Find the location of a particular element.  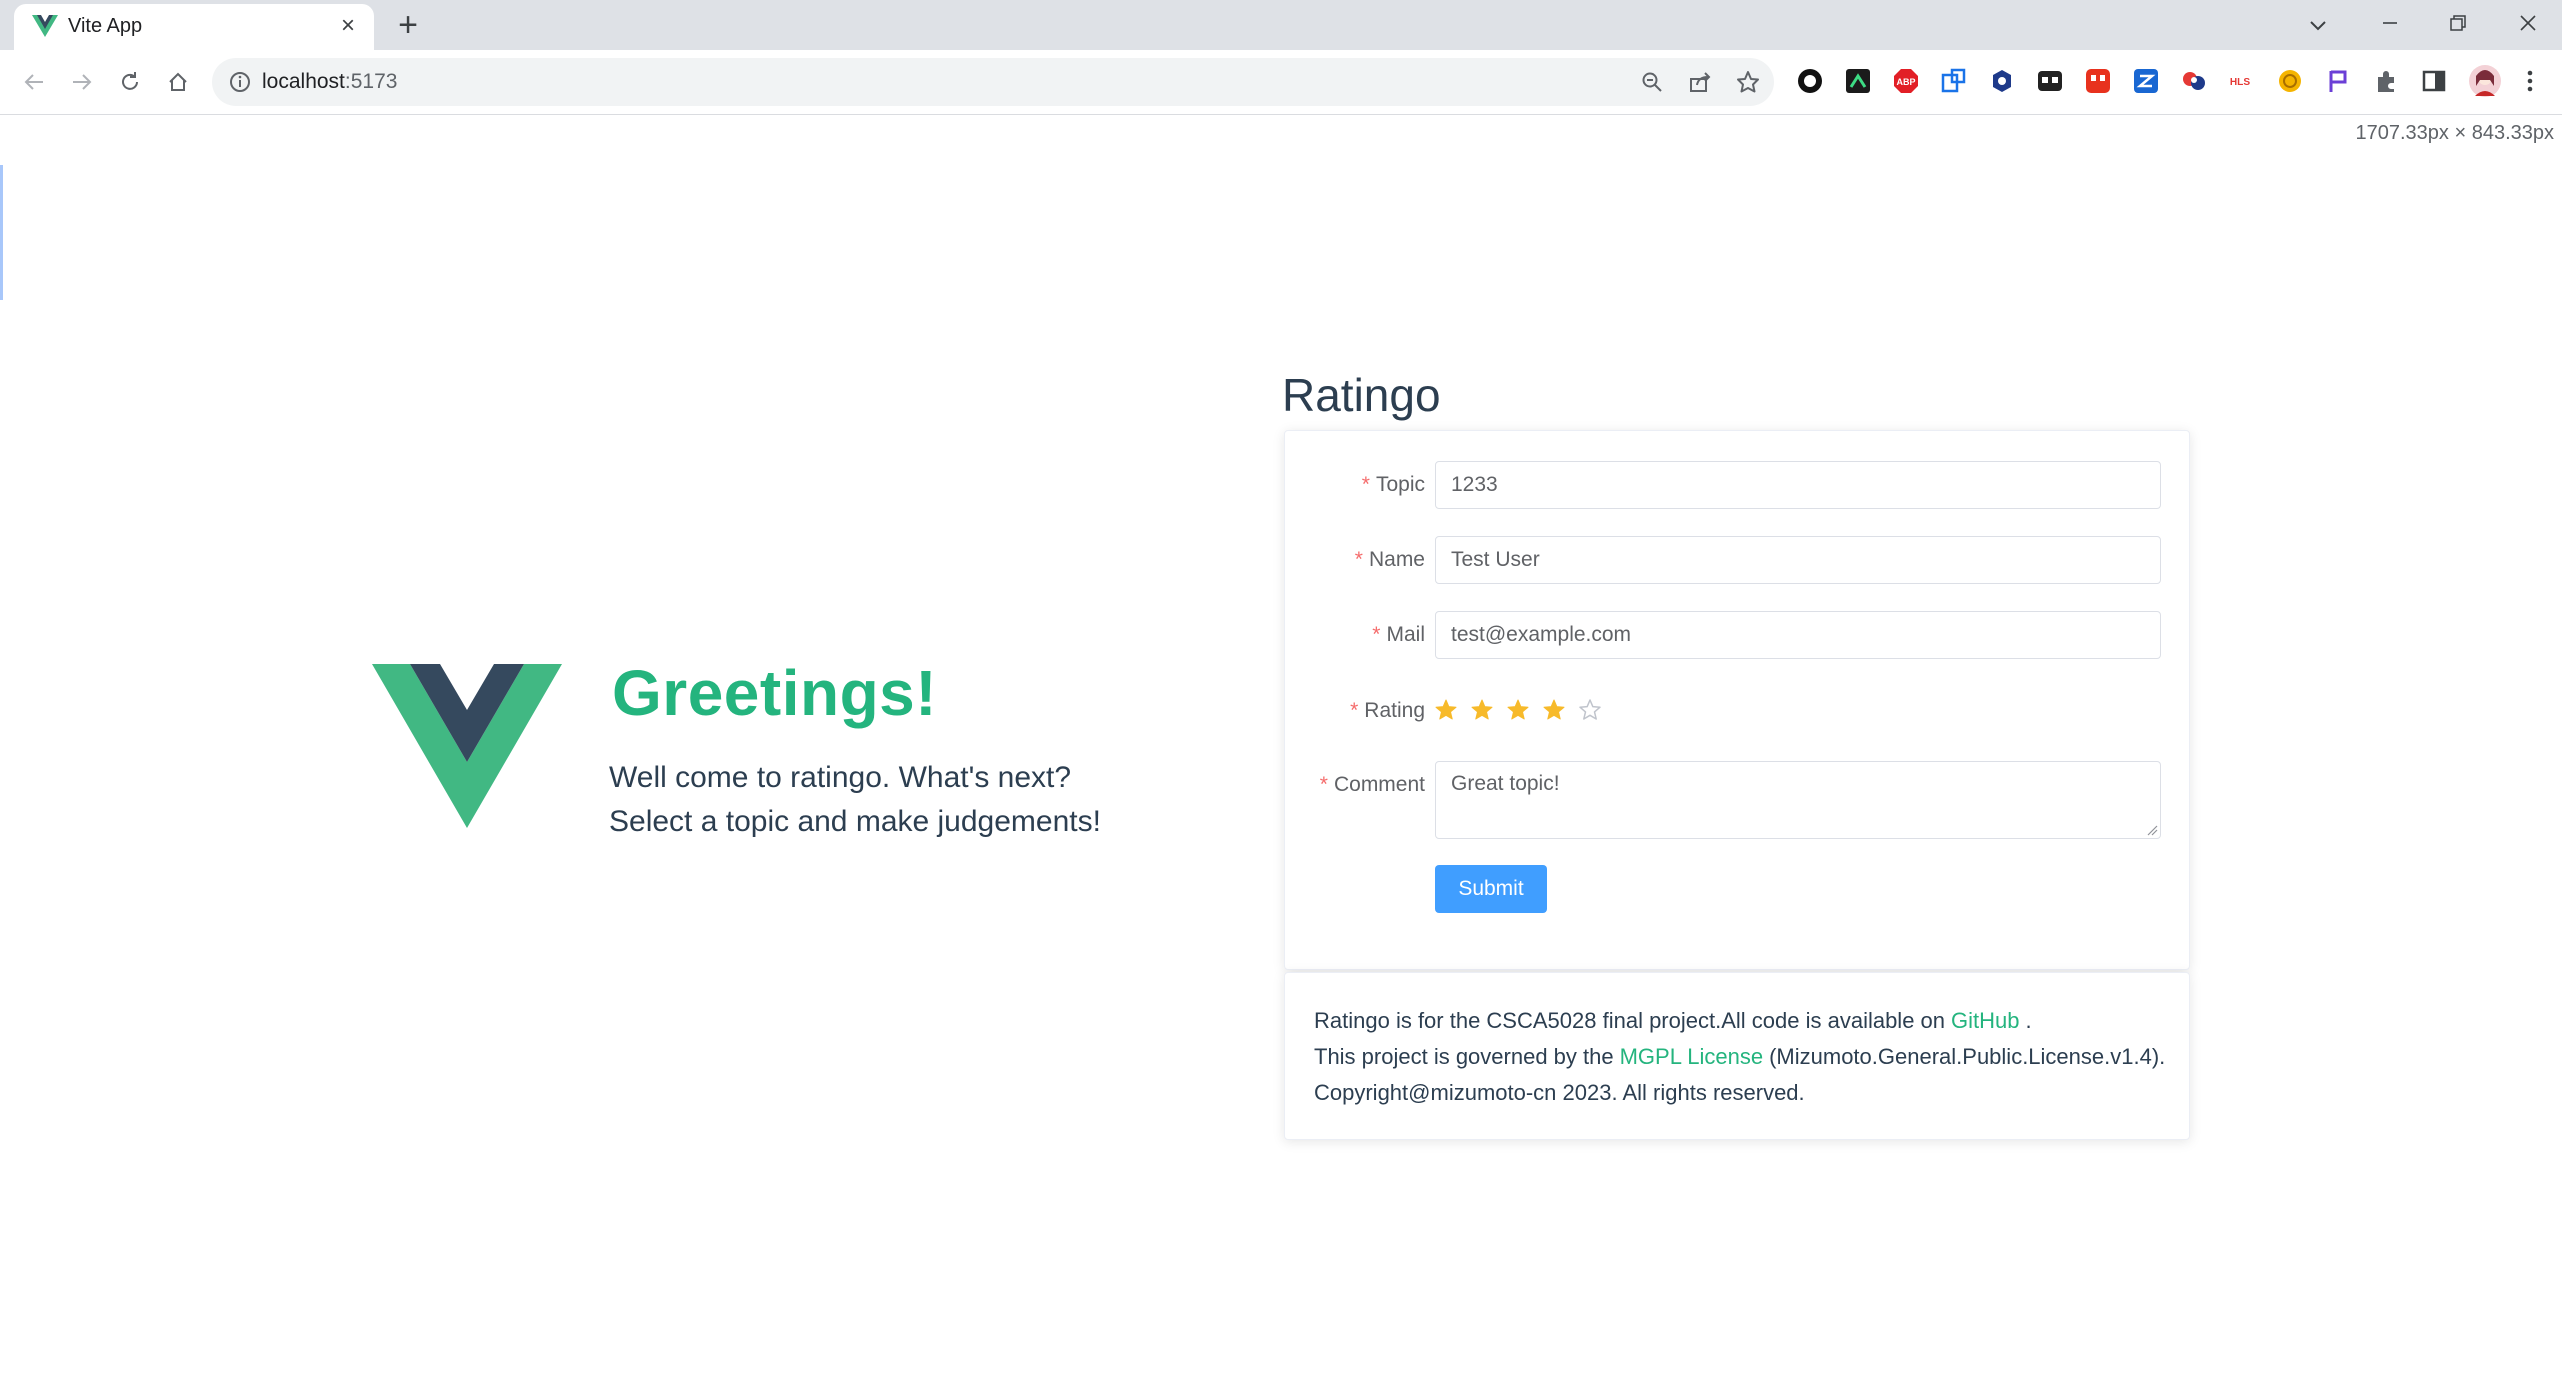

mail-input: test@example.com is located at coordinates (1798, 635).